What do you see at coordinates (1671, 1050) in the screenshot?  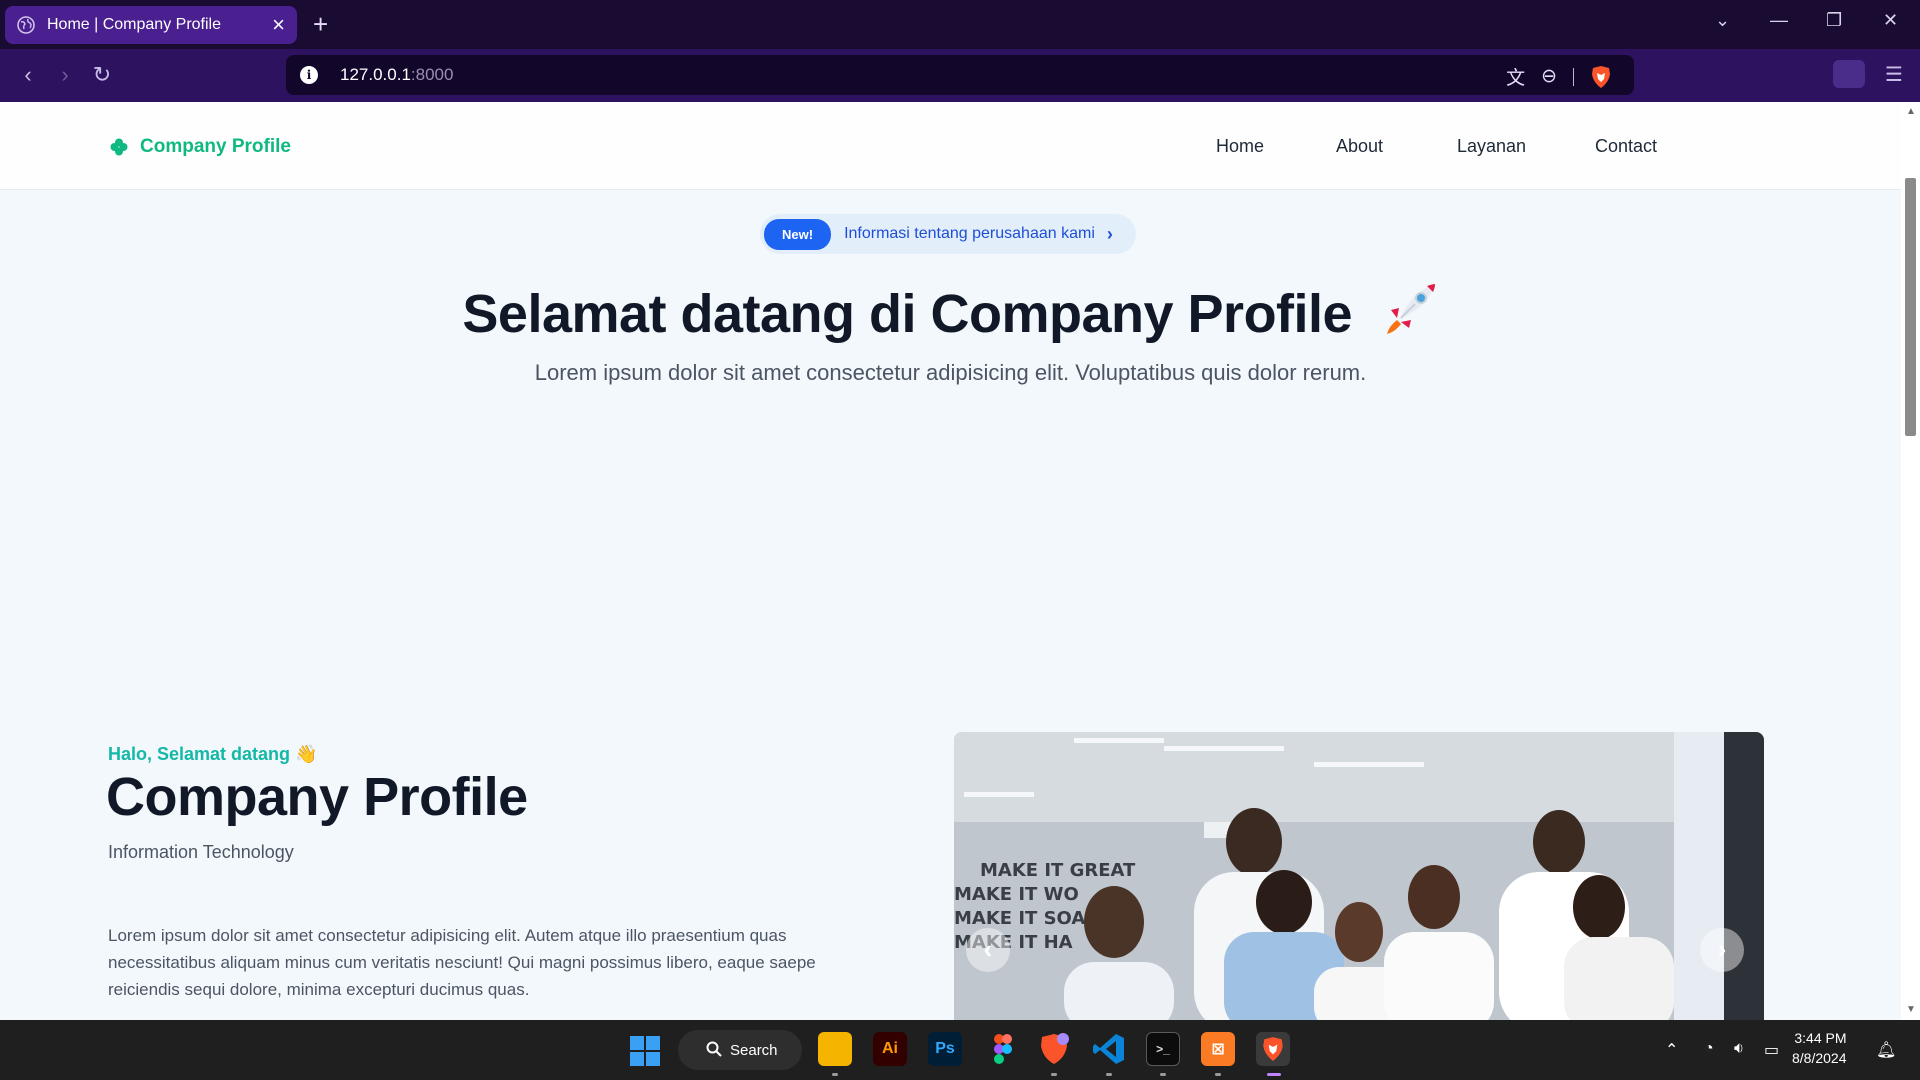 I see `show-hidden-icons-chevron-icon: ⌃` at bounding box center [1671, 1050].